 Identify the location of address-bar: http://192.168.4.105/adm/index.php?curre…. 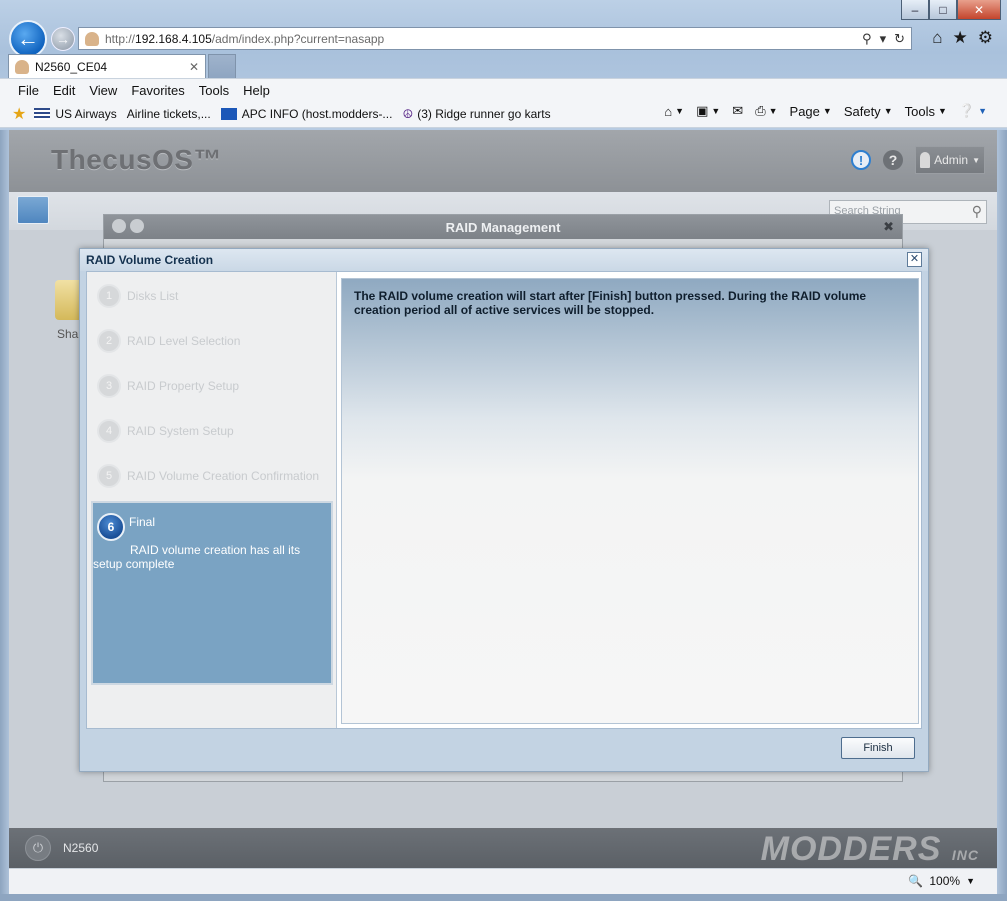
(495, 38).